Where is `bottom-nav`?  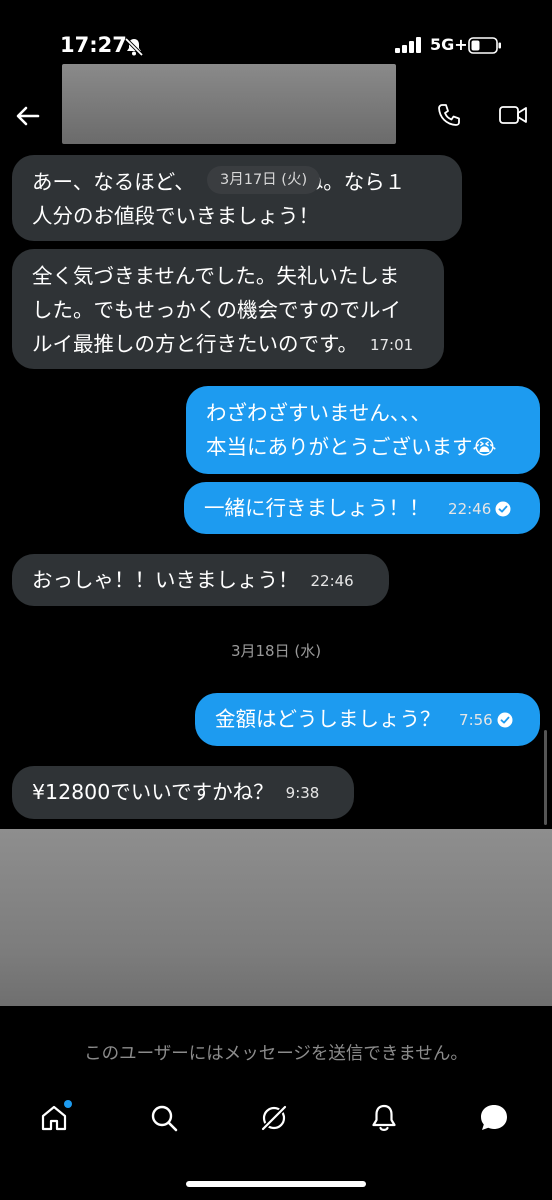
bottom-nav is located at coordinates (276, 1120).